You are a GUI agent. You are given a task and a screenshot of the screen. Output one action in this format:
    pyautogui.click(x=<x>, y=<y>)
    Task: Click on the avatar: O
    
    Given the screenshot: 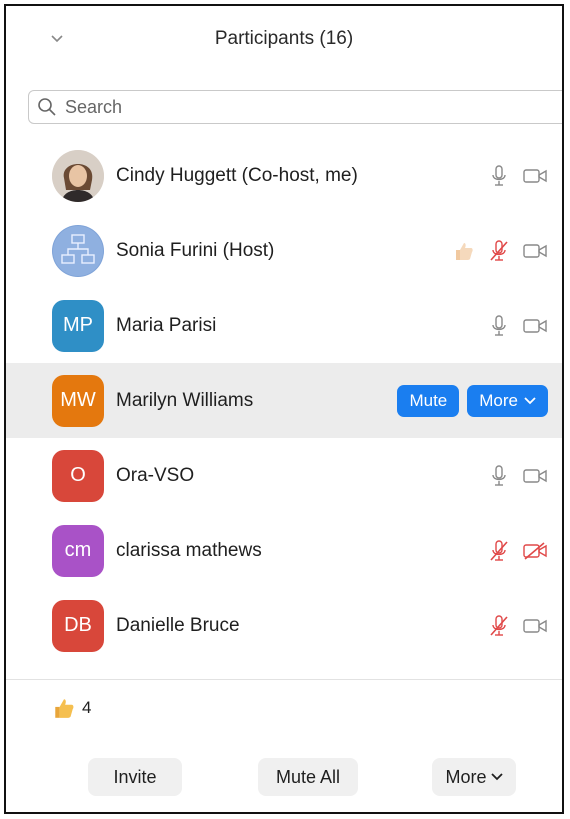 What is the action you would take?
    pyautogui.click(x=78, y=475)
    